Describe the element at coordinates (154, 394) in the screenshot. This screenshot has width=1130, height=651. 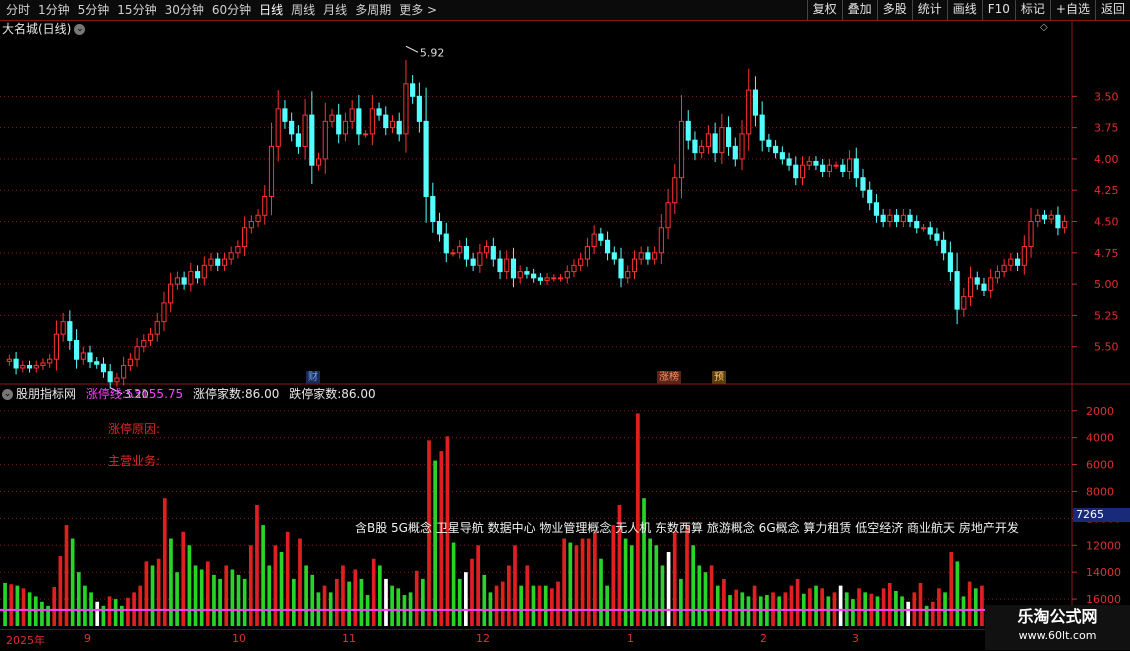
I see `limitline-value: 53155.75` at that location.